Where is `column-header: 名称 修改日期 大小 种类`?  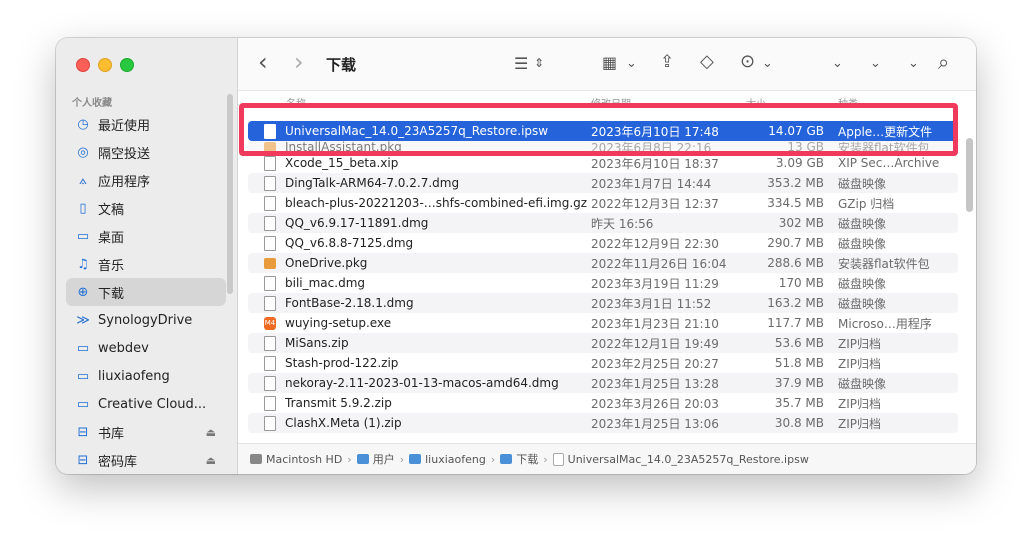 column-header: 名称 修改日期 大小 种类 is located at coordinates (607, 101).